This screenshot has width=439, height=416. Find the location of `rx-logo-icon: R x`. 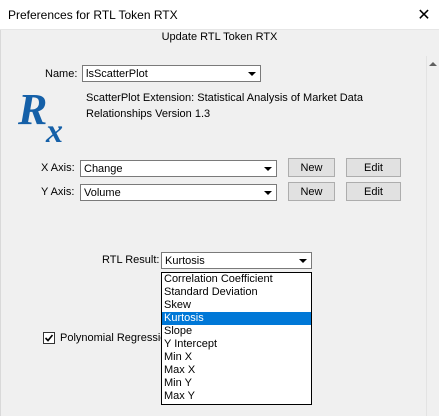

rx-logo-icon: R x is located at coordinates (40, 115).